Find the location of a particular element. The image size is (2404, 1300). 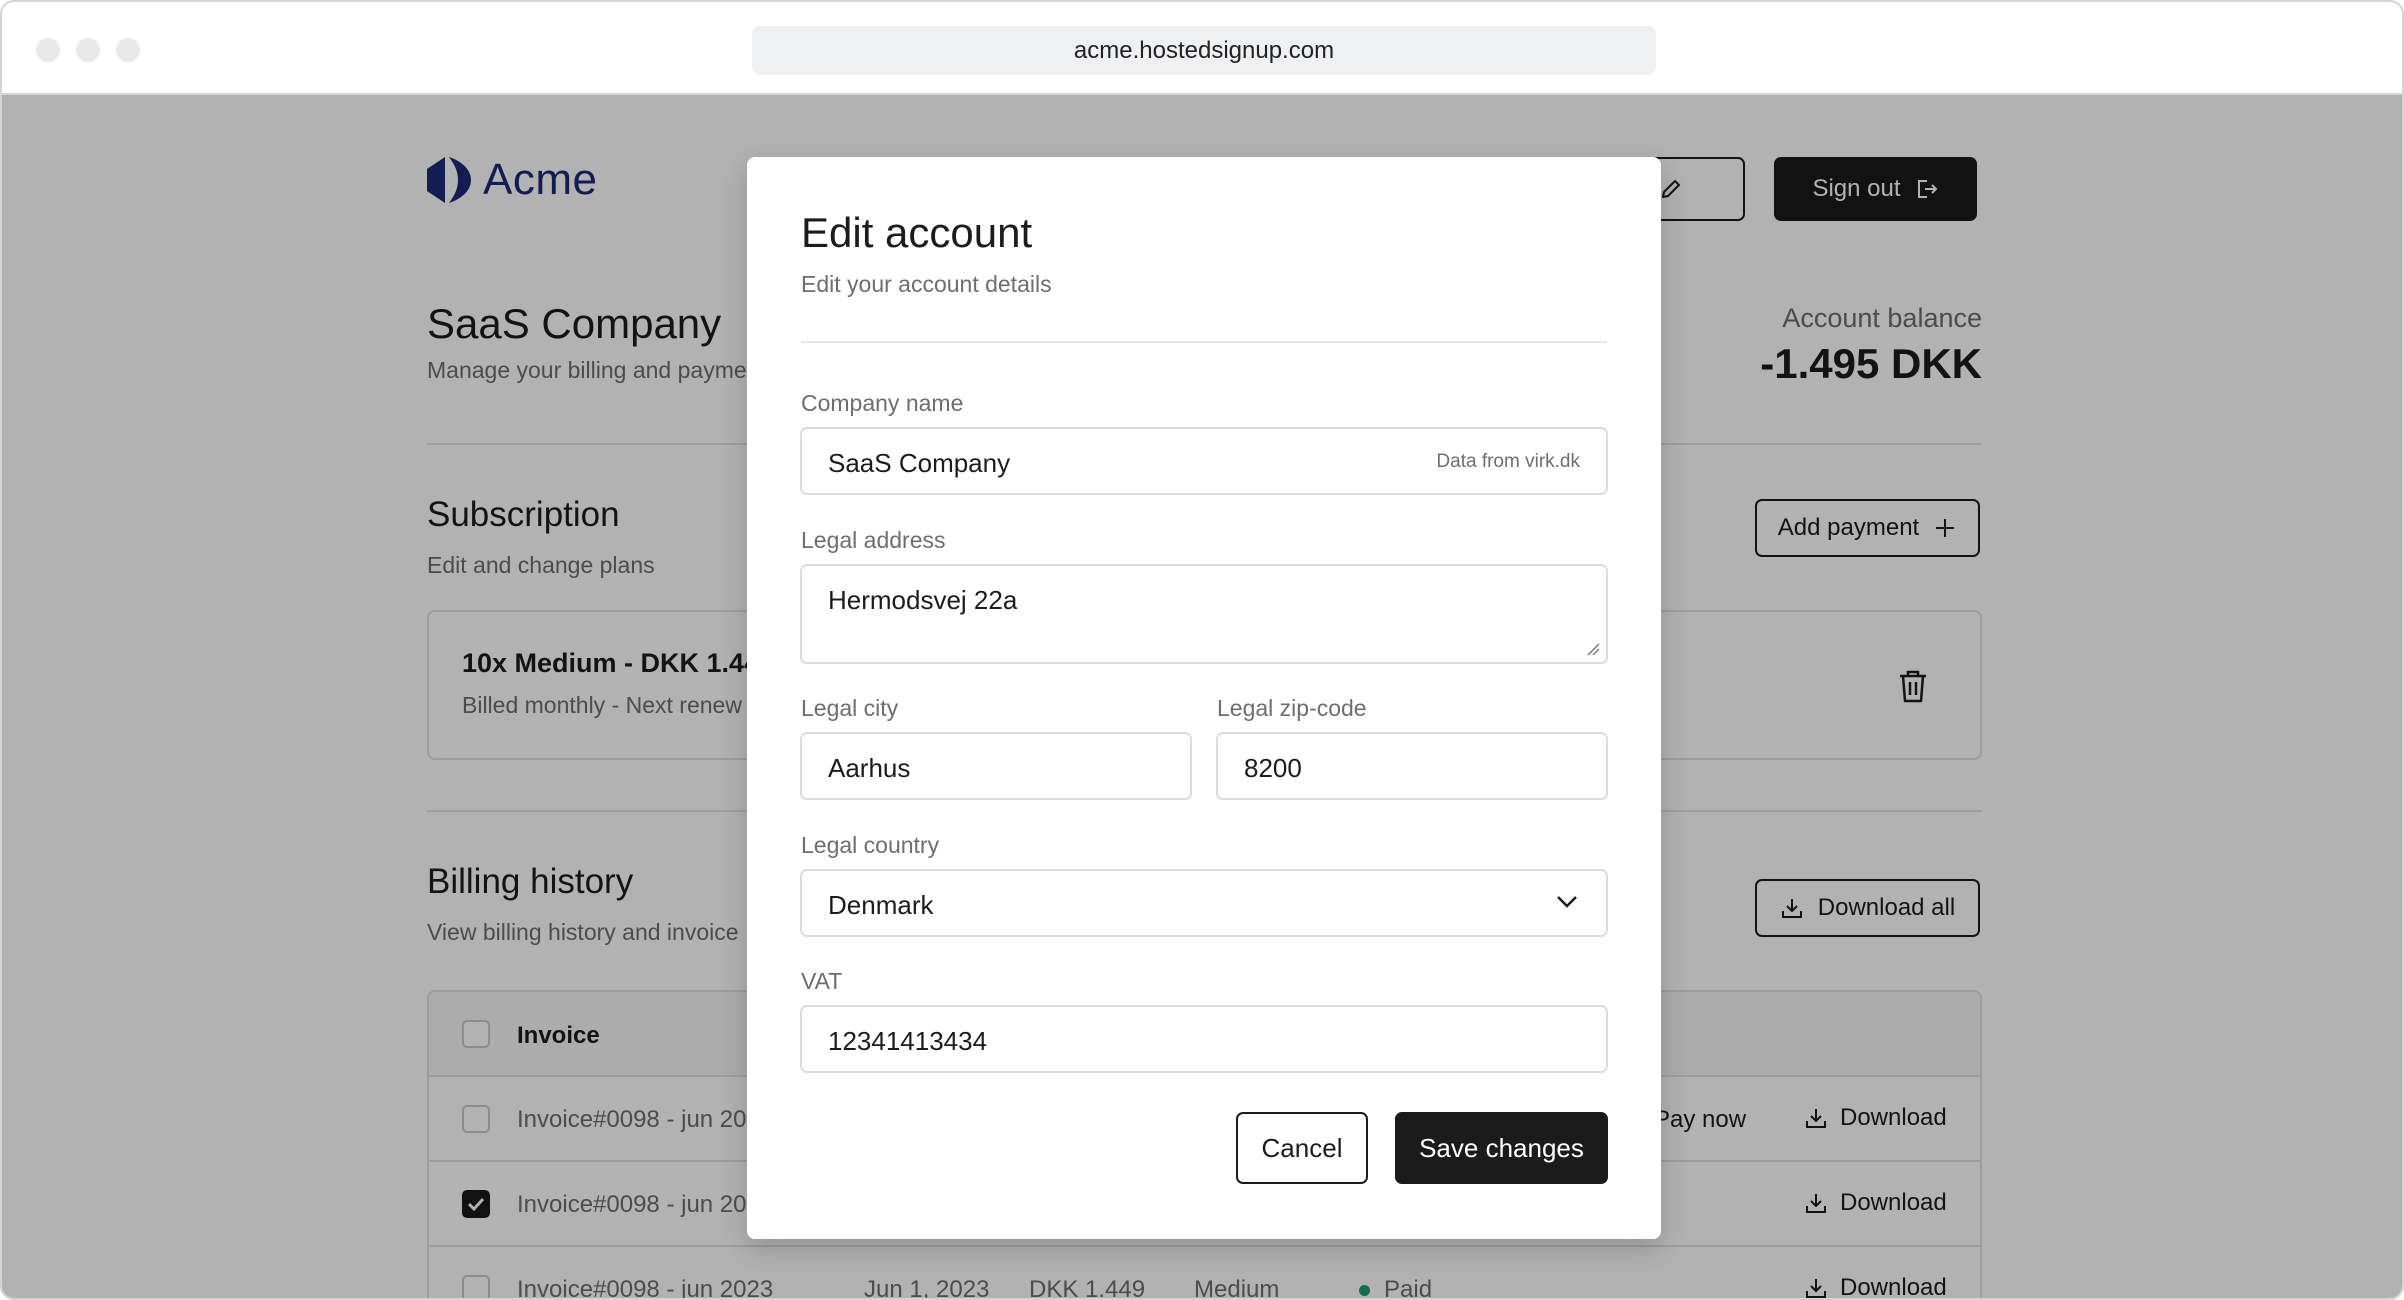

legal-address-label: Legal address is located at coordinates (873, 540).